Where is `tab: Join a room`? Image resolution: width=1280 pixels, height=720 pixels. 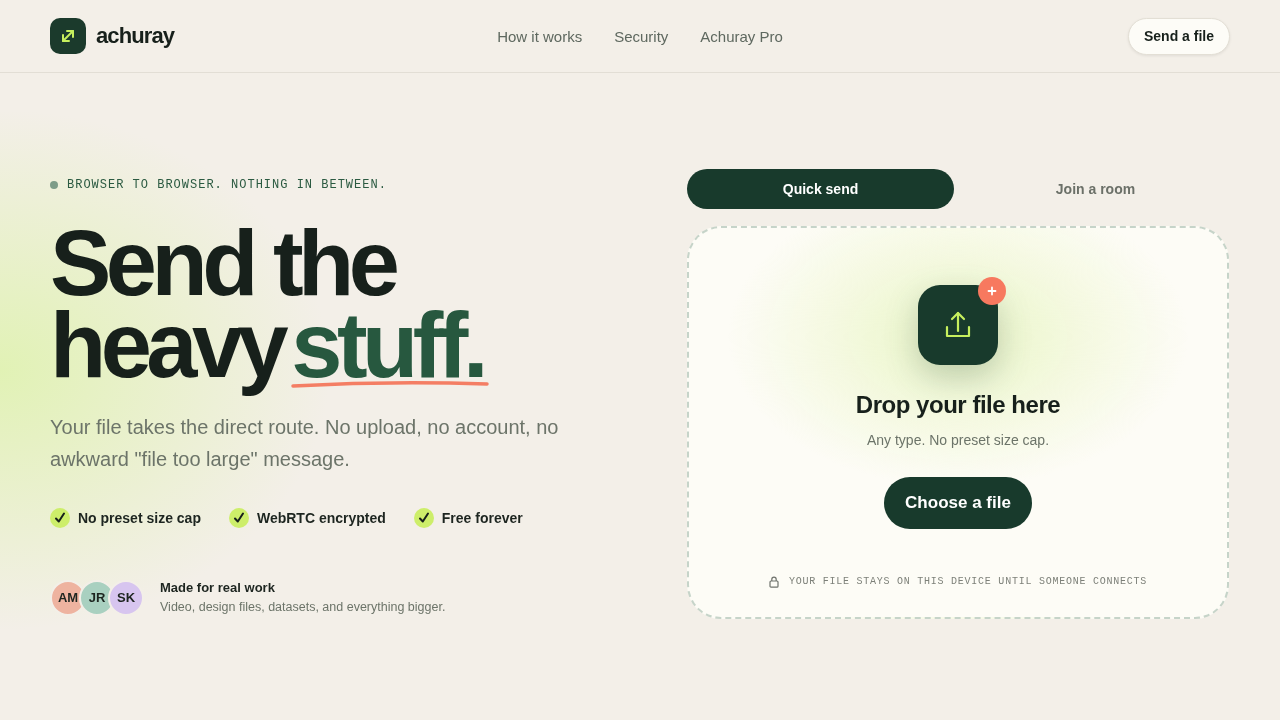 tab: Join a room is located at coordinates (1095, 189).